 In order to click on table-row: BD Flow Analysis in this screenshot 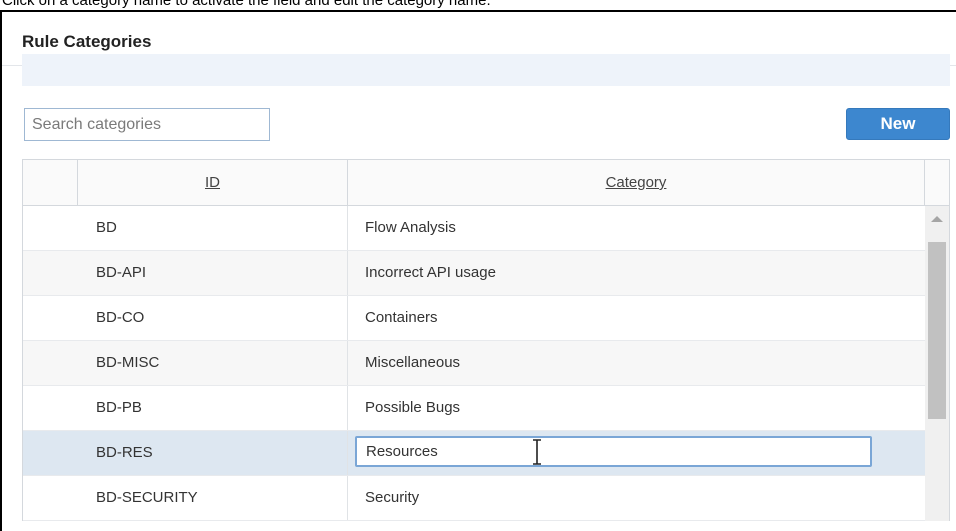, I will do `click(474, 228)`.